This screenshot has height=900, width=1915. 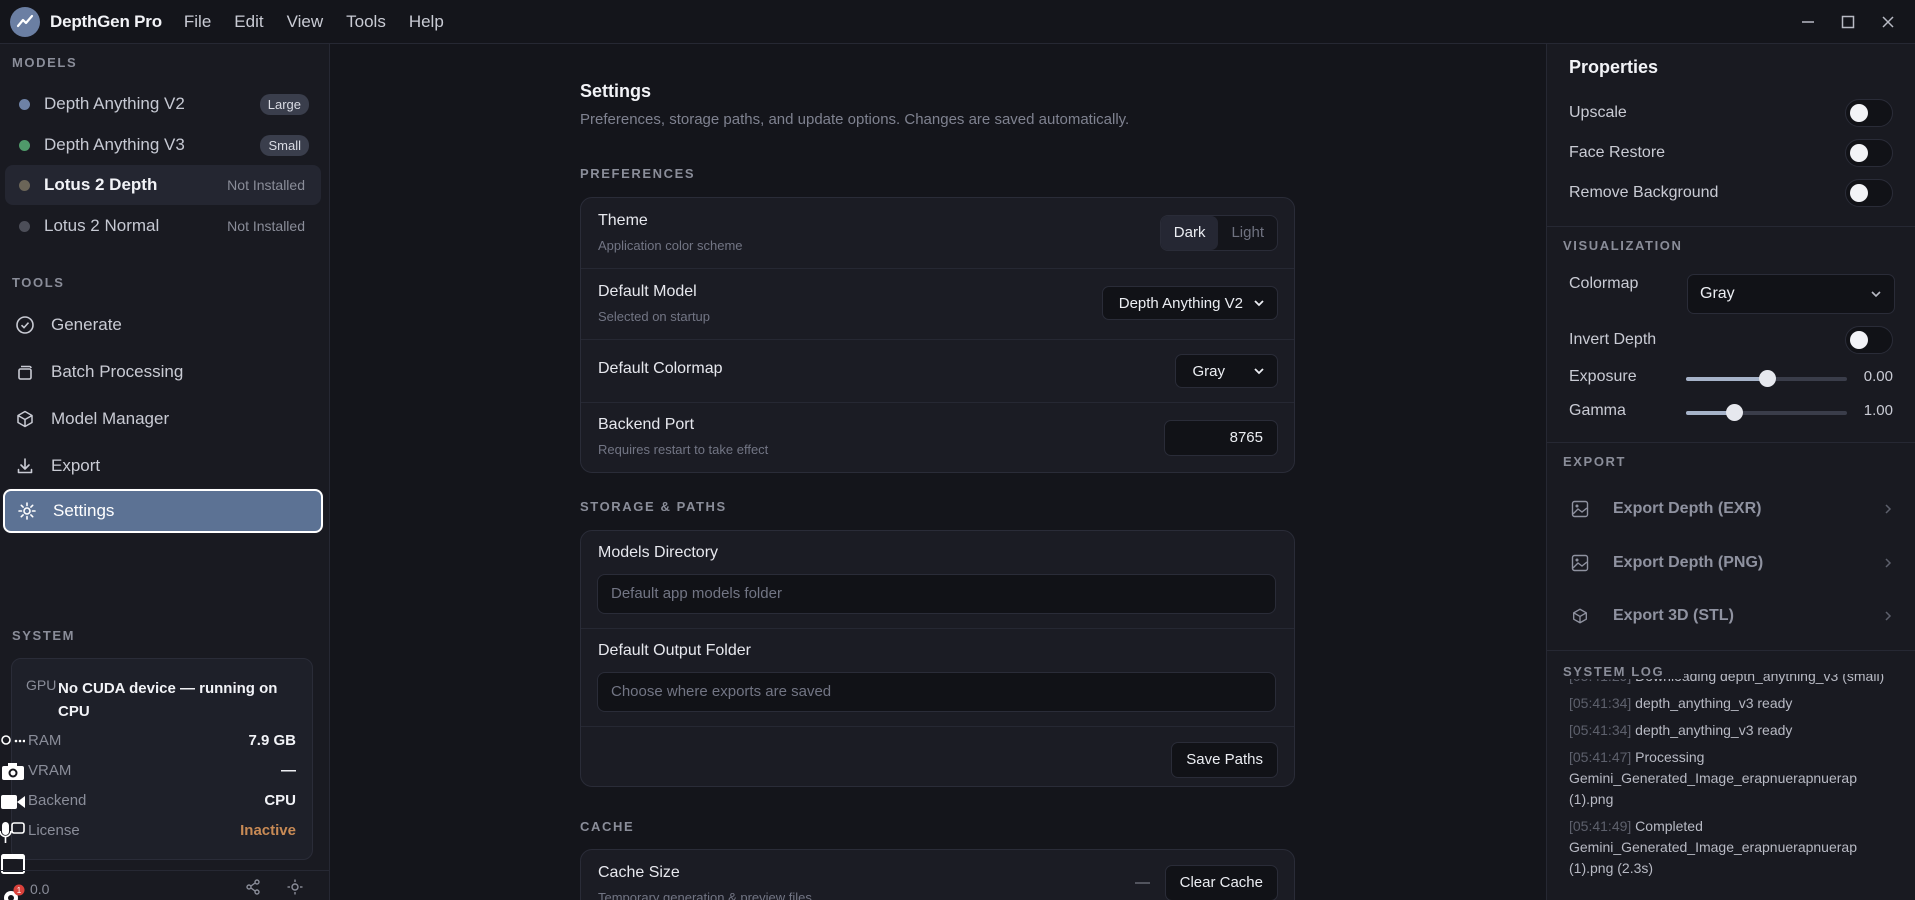 I want to click on model-size-badge: Large, so click(x=284, y=104).